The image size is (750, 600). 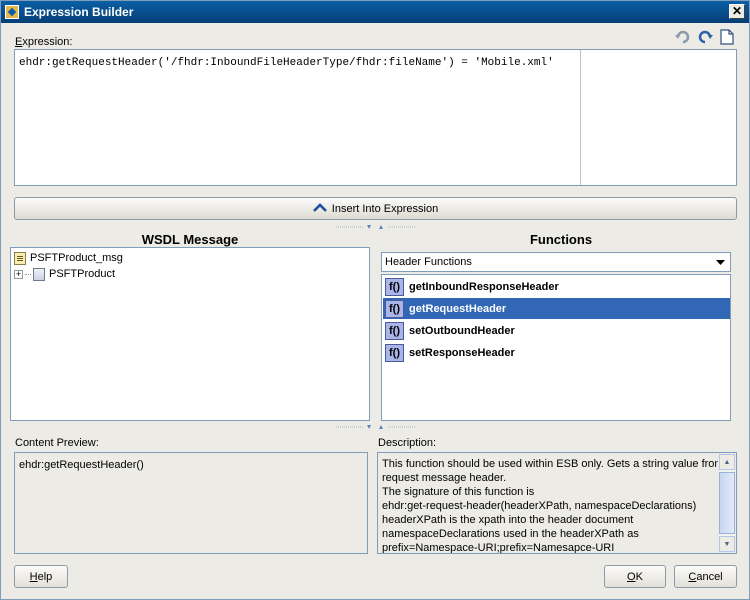 What do you see at coordinates (79, 12) in the screenshot?
I see `window-title: Expression Builder` at bounding box center [79, 12].